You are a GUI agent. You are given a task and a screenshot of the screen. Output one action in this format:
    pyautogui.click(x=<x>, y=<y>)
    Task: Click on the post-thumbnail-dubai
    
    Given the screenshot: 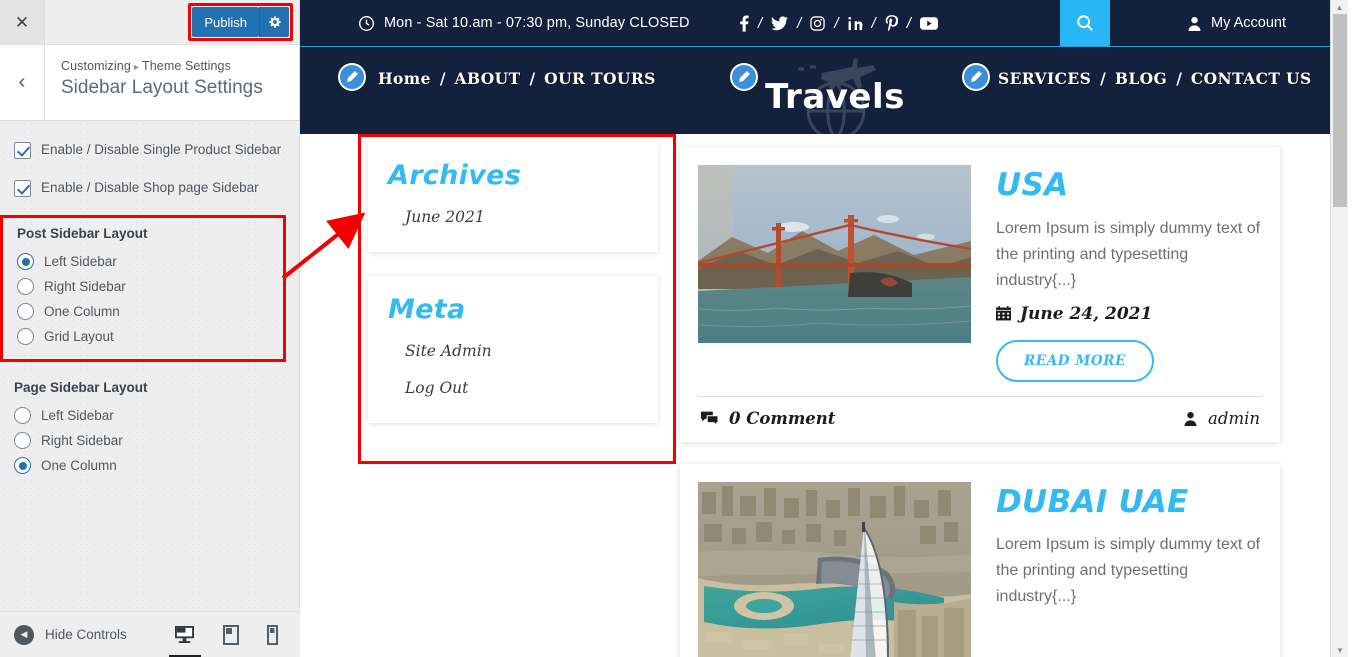 What is the action you would take?
    pyautogui.click(x=834, y=569)
    